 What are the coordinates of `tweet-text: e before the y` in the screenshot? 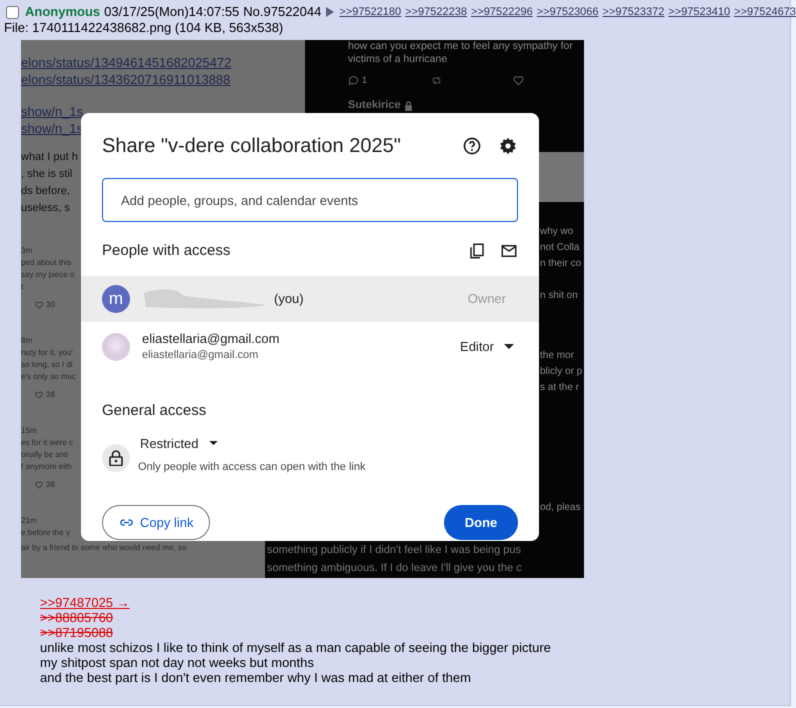 It's located at (45, 533).